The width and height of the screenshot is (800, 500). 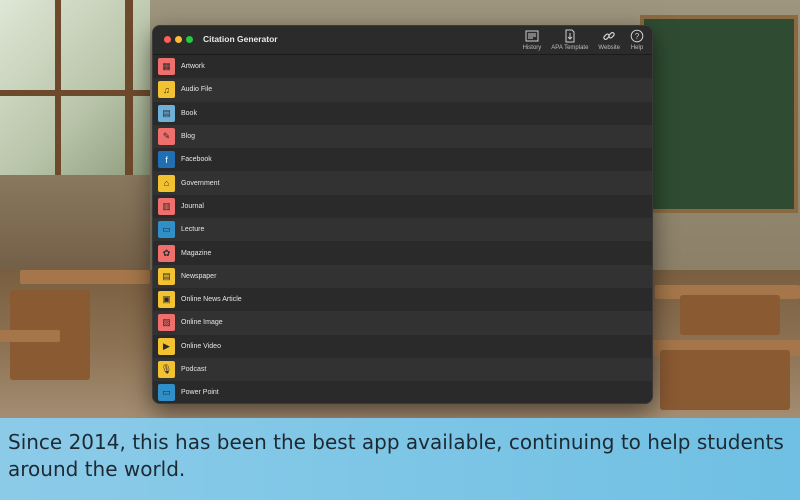 What do you see at coordinates (532, 48) in the screenshot?
I see `history-label: History` at bounding box center [532, 48].